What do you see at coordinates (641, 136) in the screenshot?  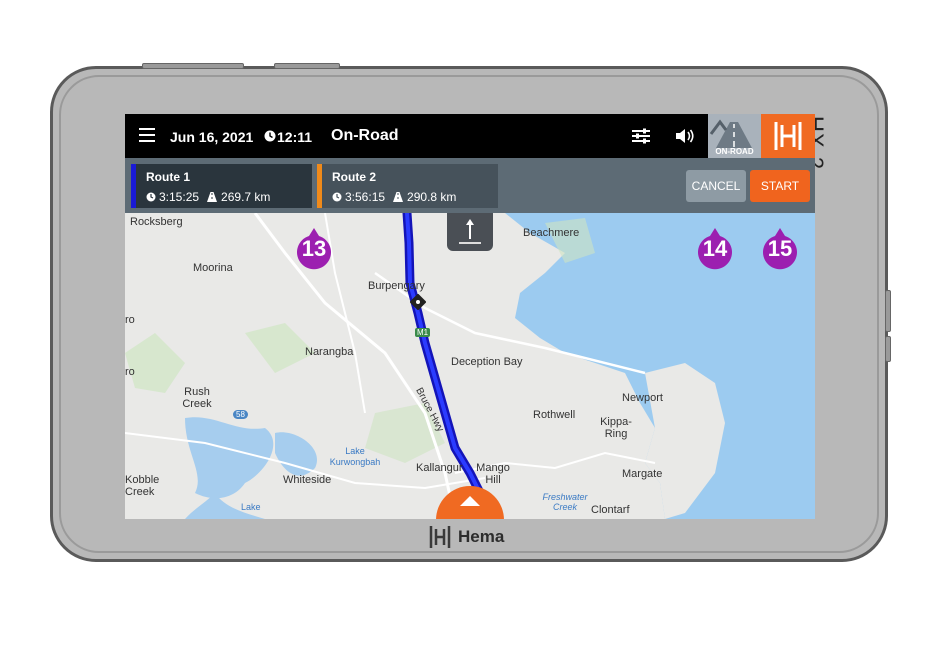 I see `settings-sliders-icon` at bounding box center [641, 136].